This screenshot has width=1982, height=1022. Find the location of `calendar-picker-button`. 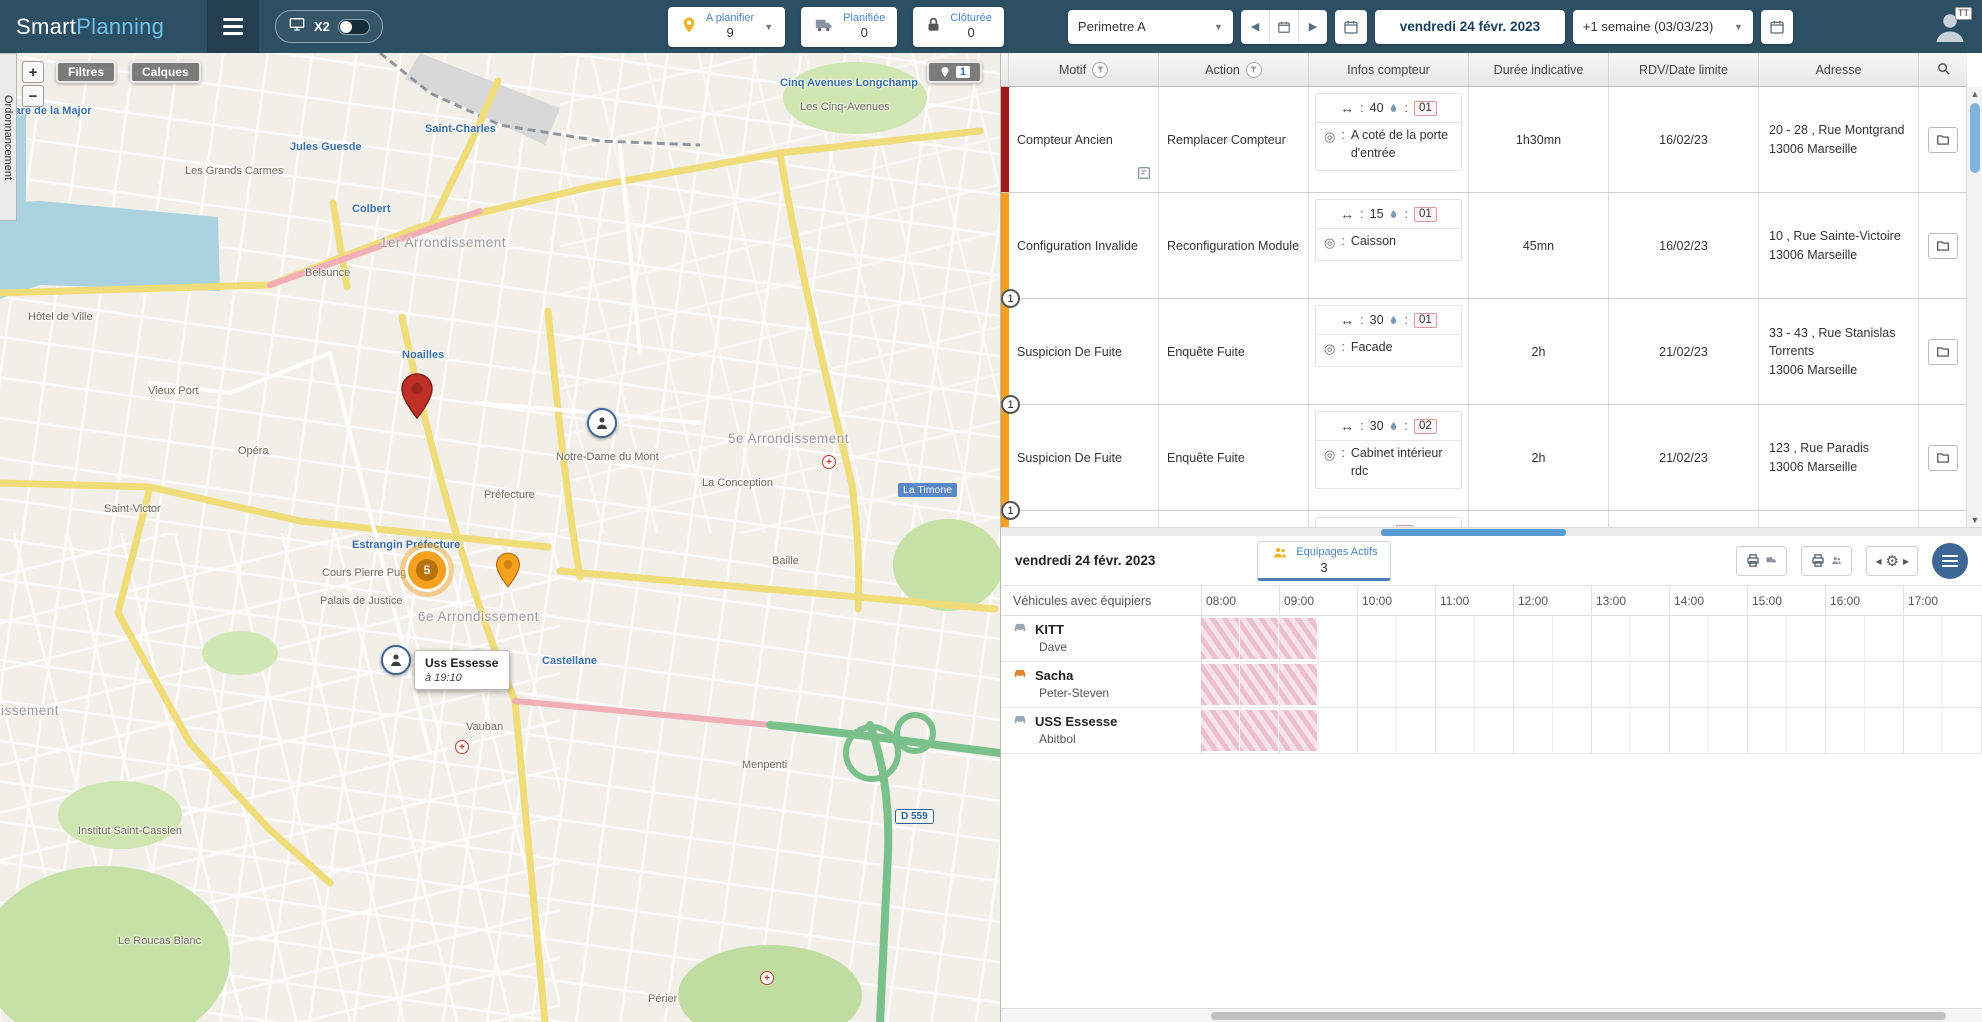

calendar-picker-button is located at coordinates (1350, 26).